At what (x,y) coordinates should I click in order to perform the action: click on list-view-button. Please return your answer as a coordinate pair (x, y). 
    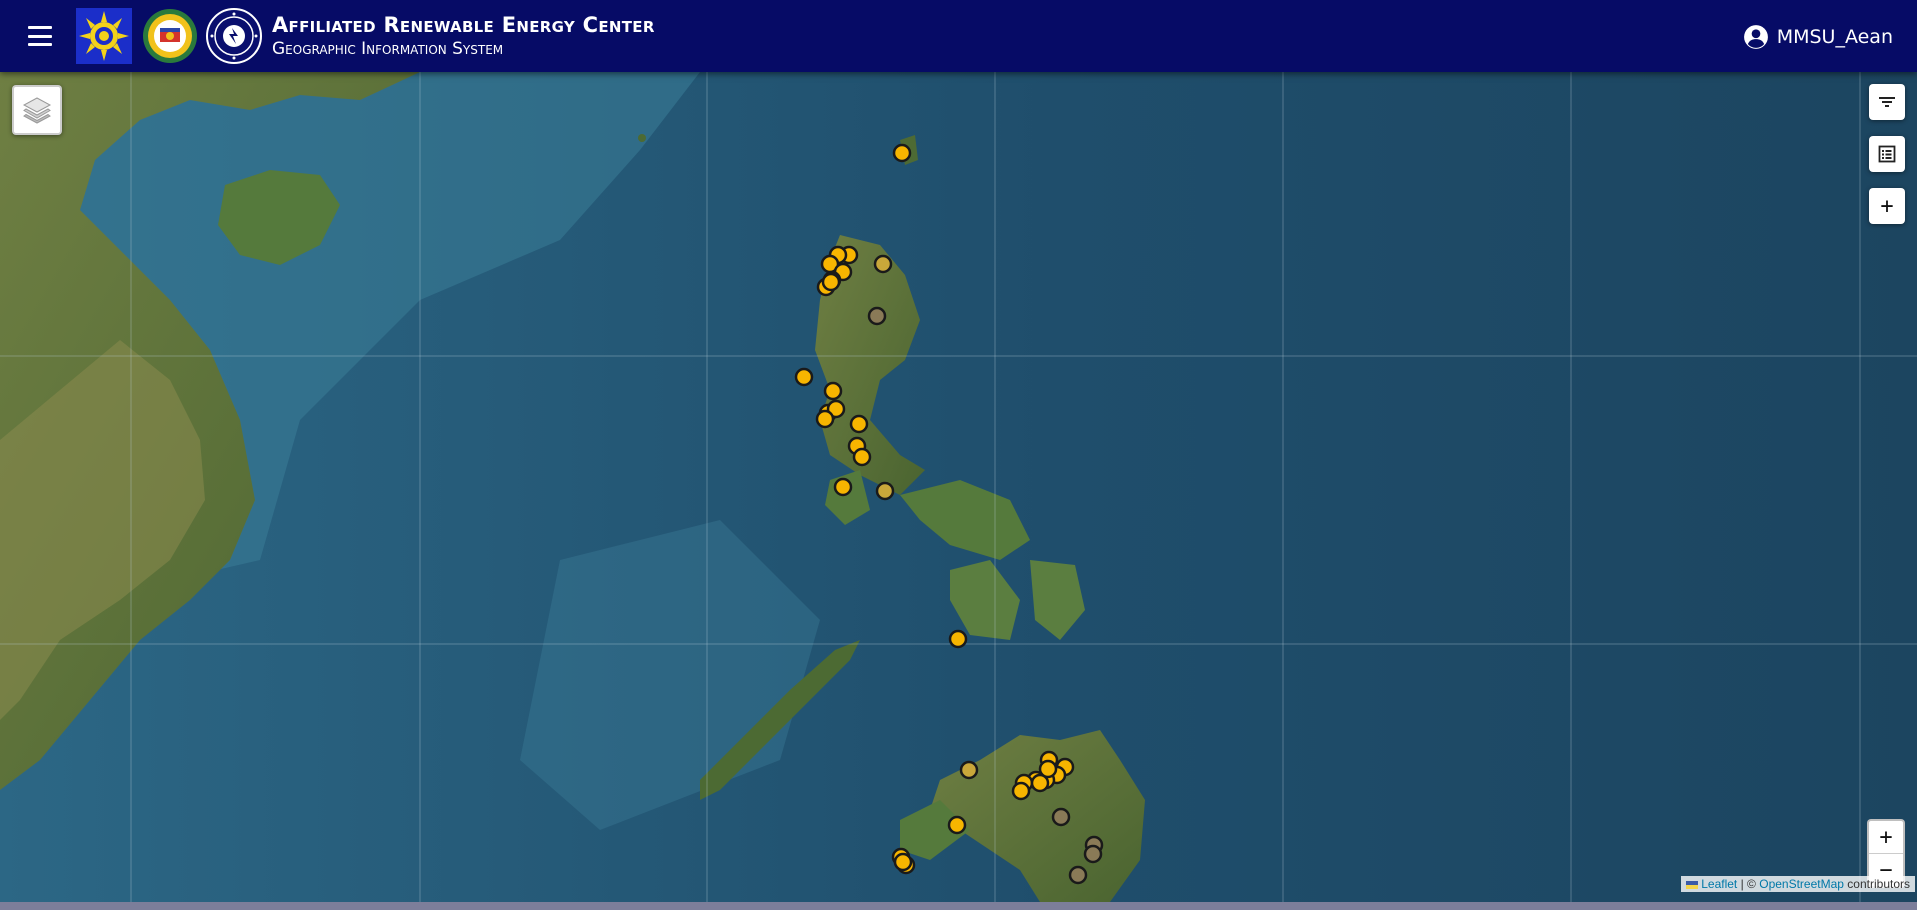
    Looking at the image, I should click on (1887, 154).